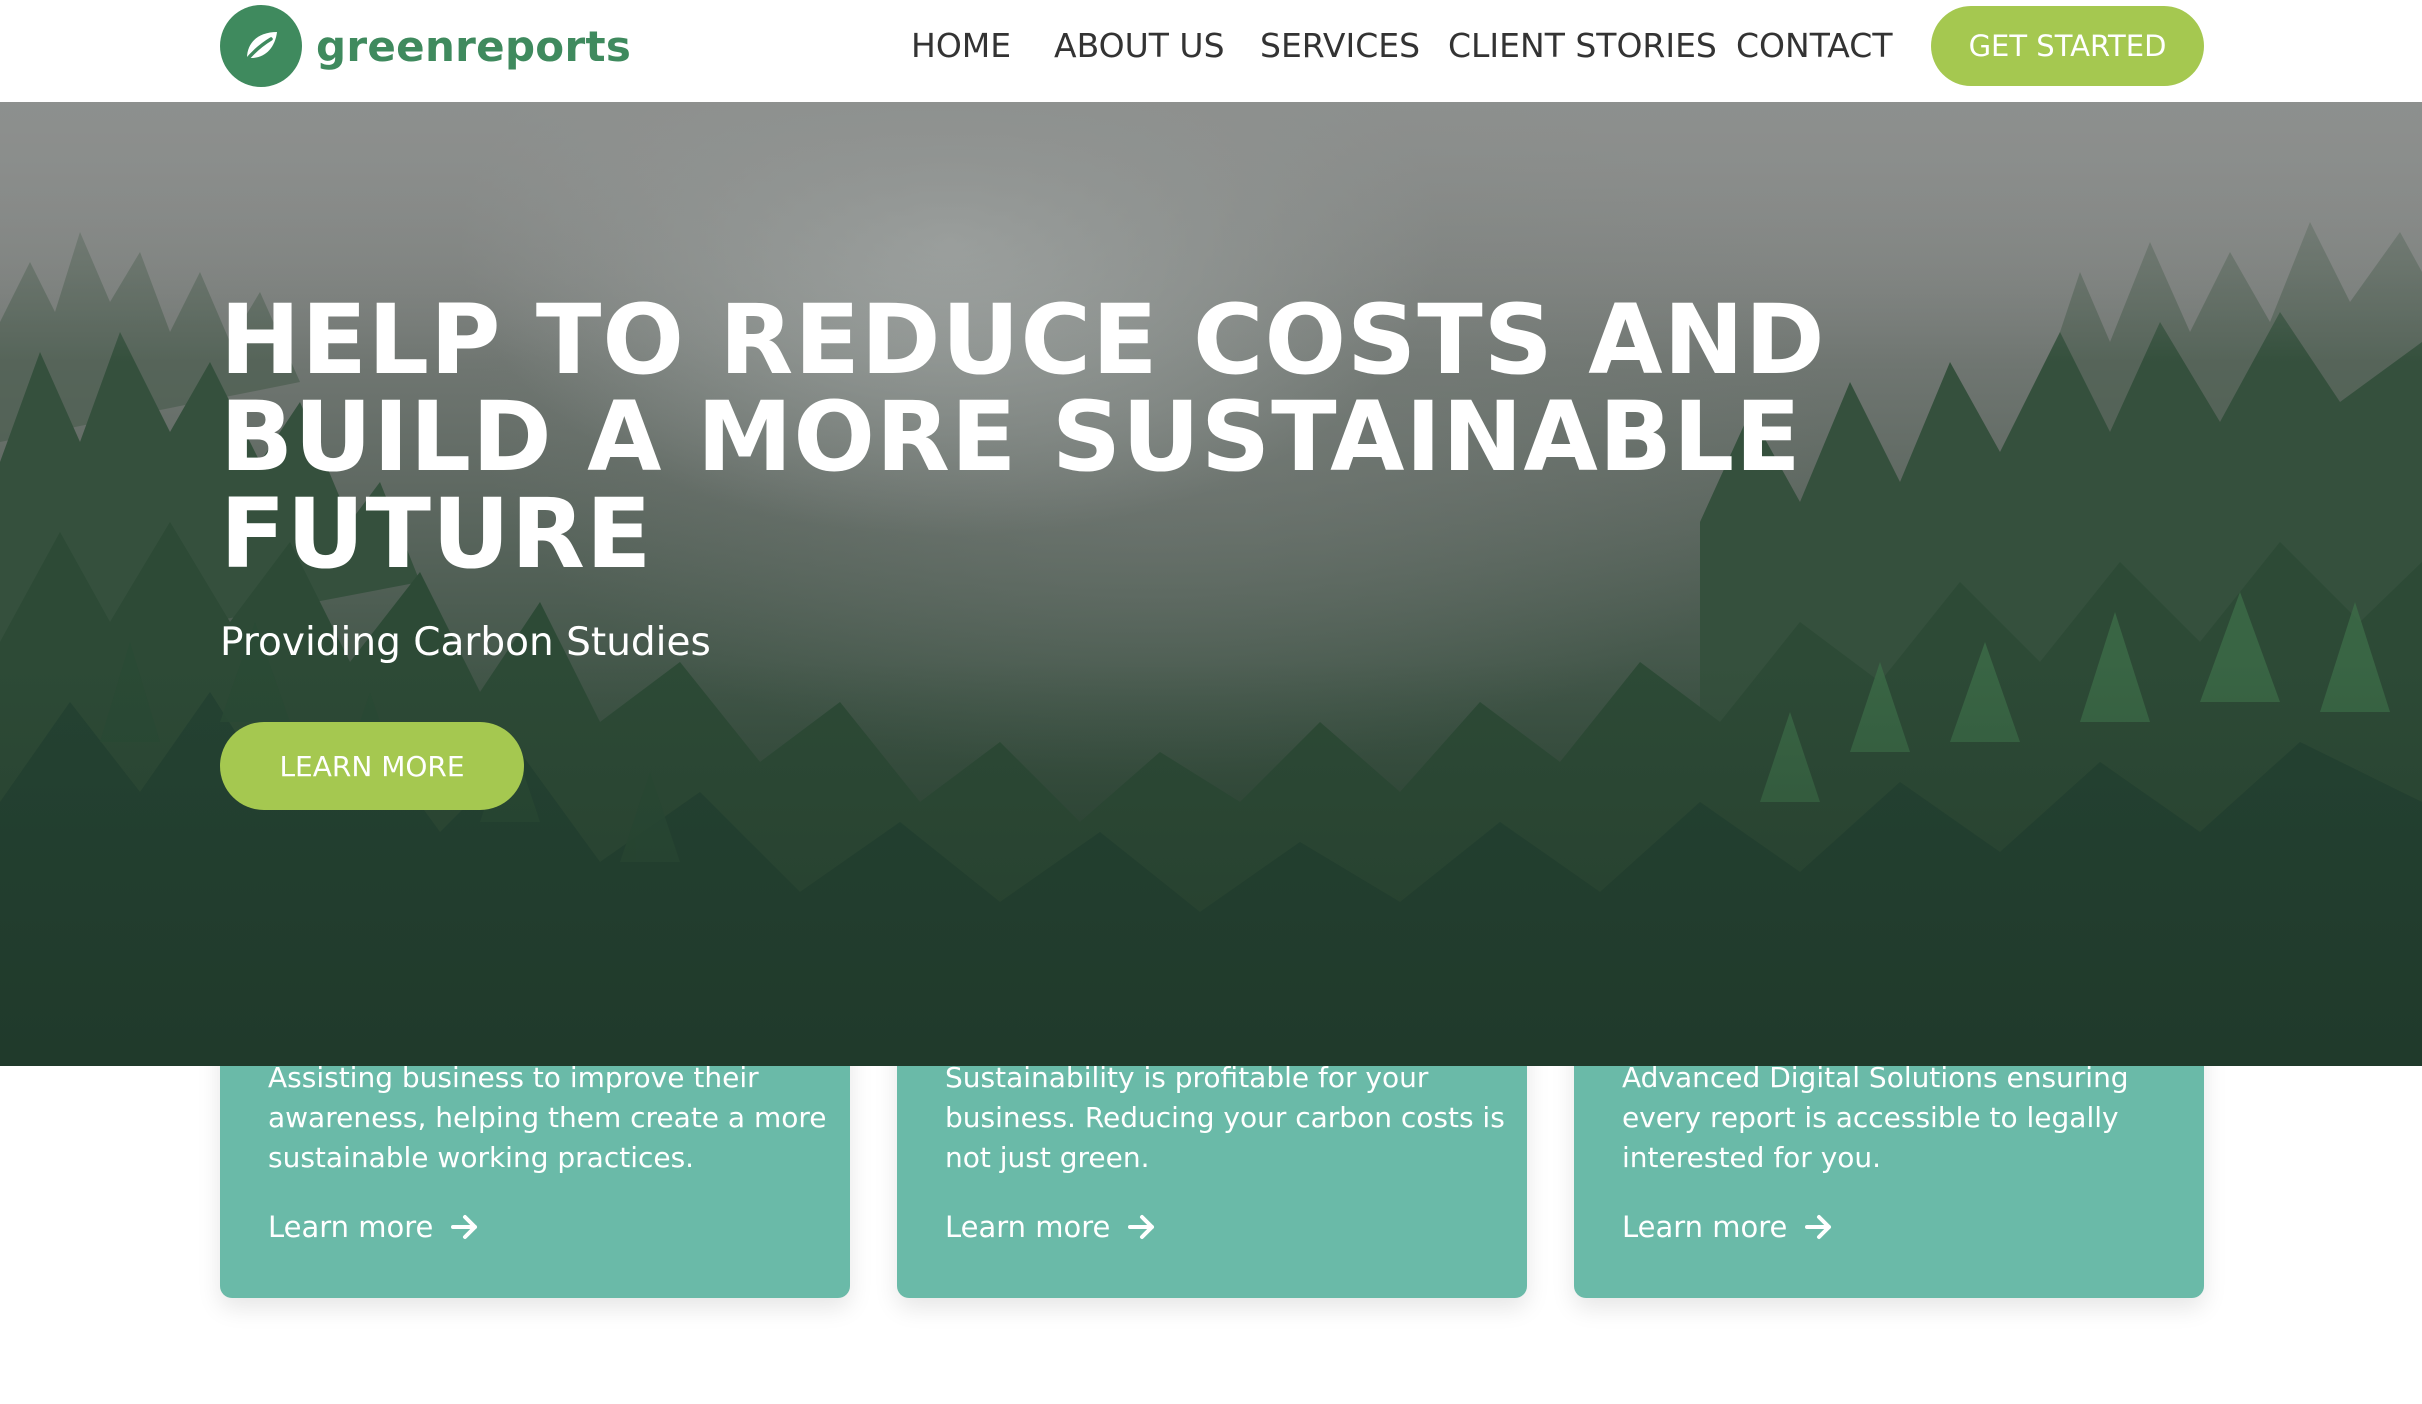 The width and height of the screenshot is (2422, 1404). What do you see at coordinates (1023, 340) in the screenshot?
I see `hero-title-line: HELP TO REDUCE COSTS AND` at bounding box center [1023, 340].